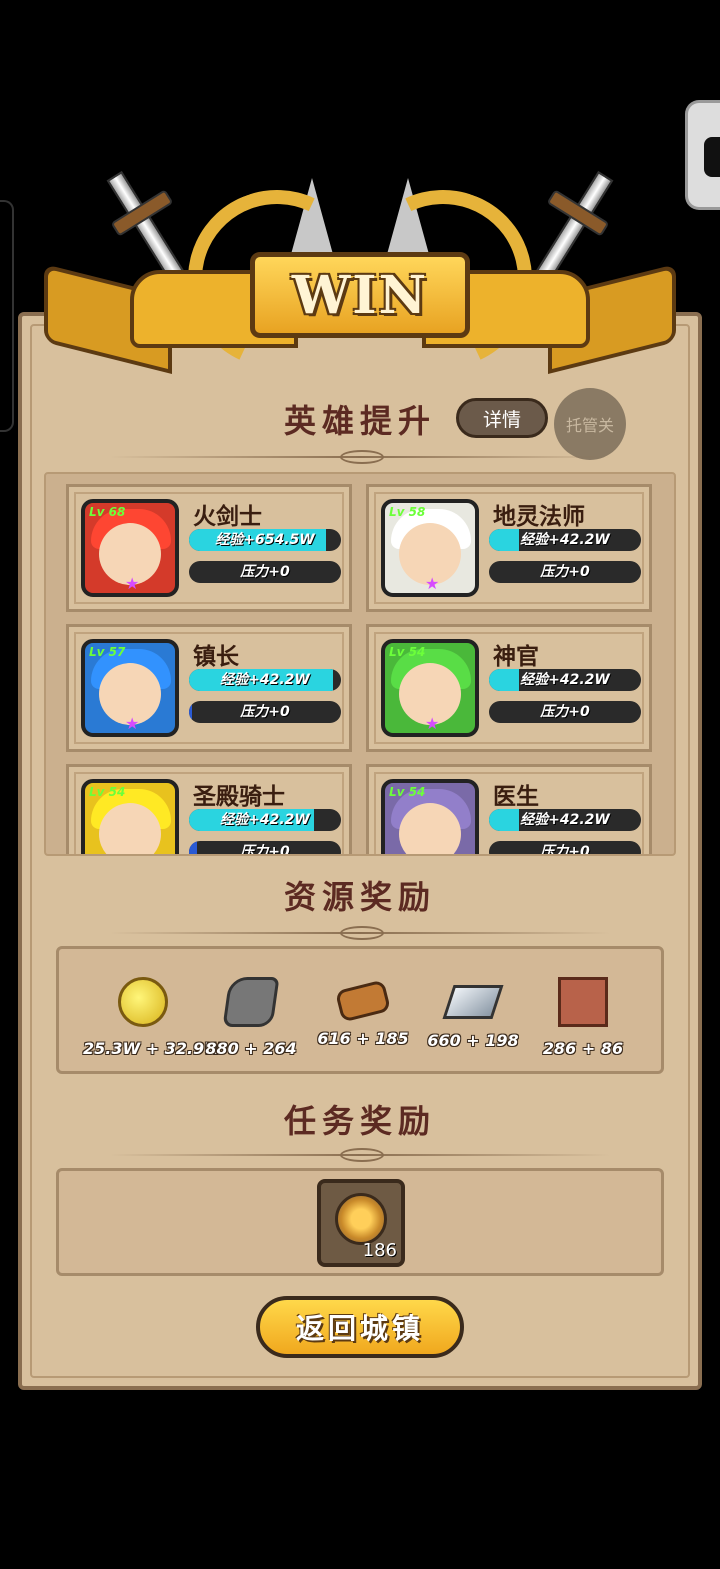 This screenshot has width=720, height=1569. Describe the element at coordinates (251, 1002) in the screenshot. I see `stone-icon` at that location.